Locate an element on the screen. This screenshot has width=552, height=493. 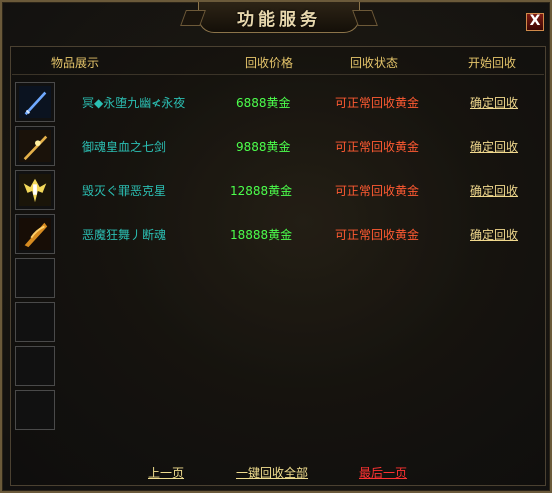
recycle-all-link: 一键回收全部 is located at coordinates (272, 472).